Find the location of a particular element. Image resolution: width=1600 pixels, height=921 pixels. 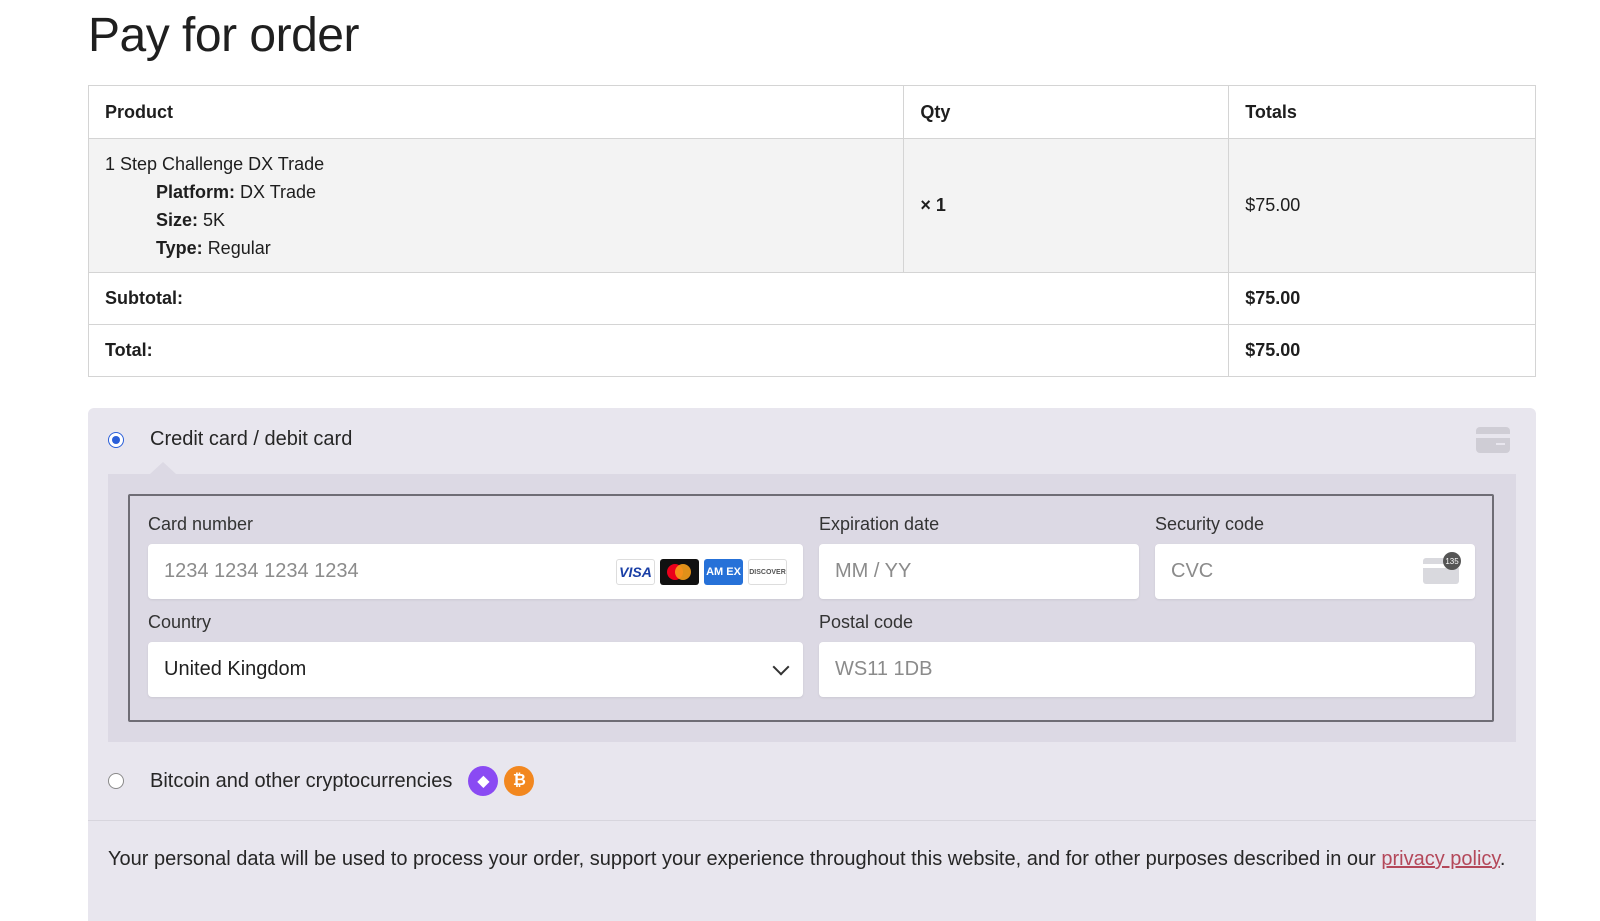

crypto-icons: ◆ ₿ is located at coordinates (501, 781).